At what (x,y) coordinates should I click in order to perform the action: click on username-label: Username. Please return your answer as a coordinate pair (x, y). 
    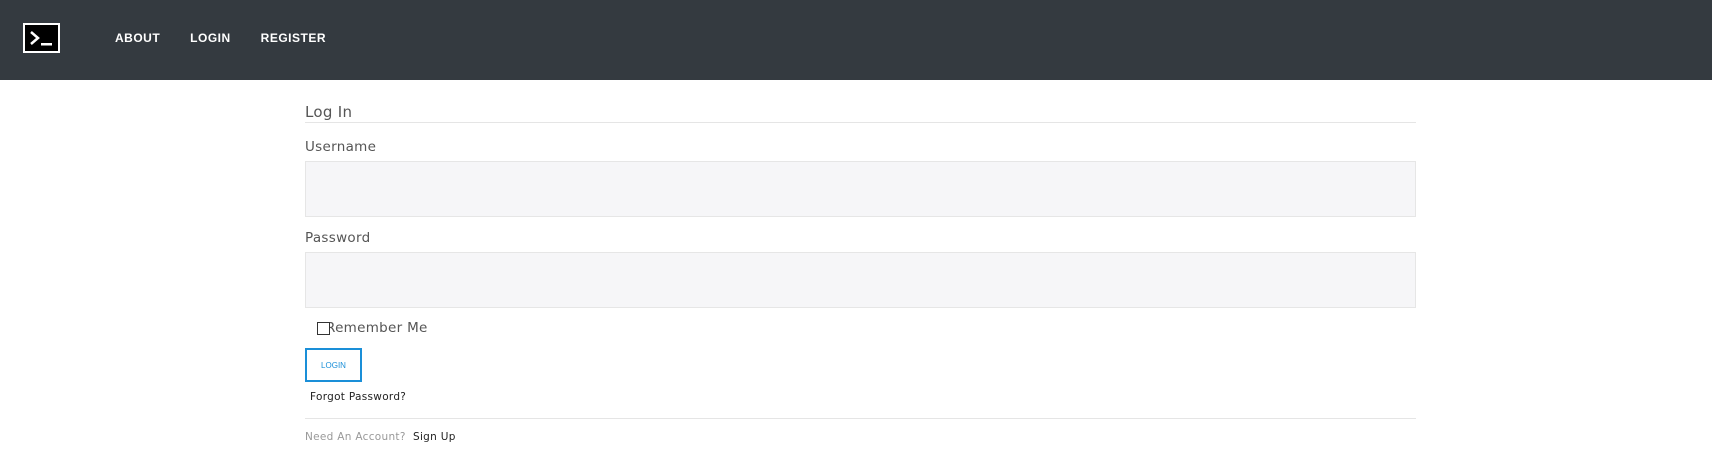
    Looking at the image, I should click on (341, 147).